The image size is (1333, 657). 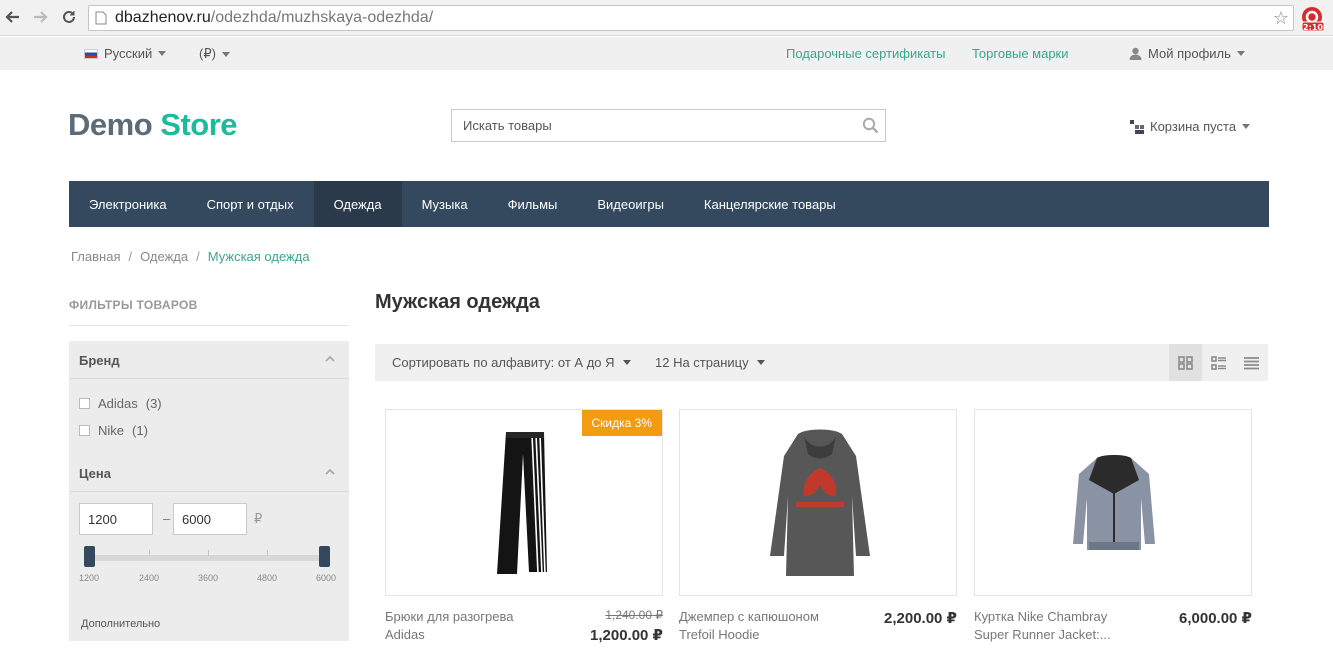 I want to click on forward-button, so click(x=40, y=17).